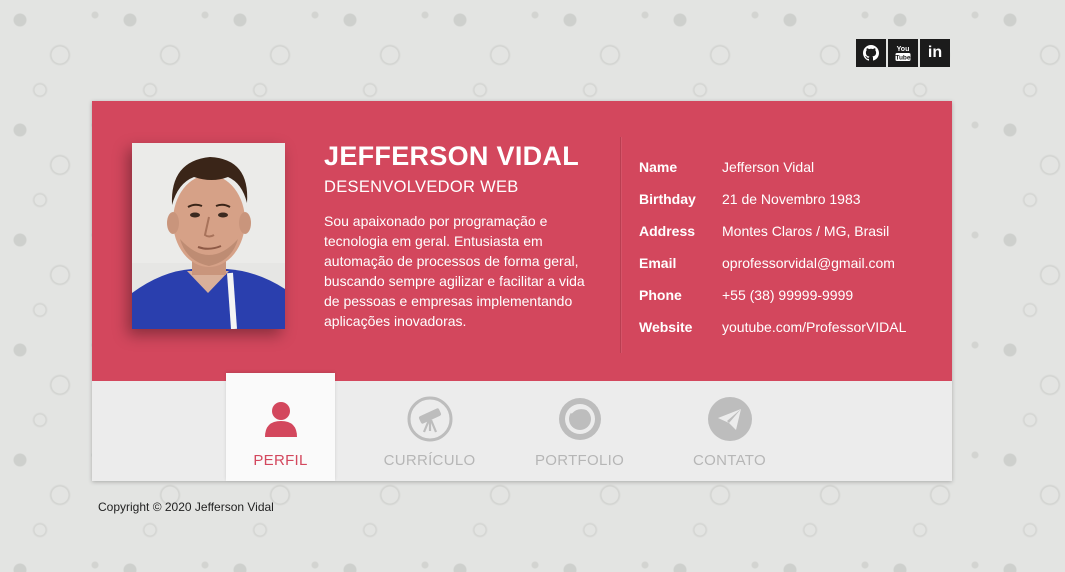 This screenshot has height=572, width=1065. What do you see at coordinates (903, 49) in the screenshot?
I see `svg-text: You` at bounding box center [903, 49].